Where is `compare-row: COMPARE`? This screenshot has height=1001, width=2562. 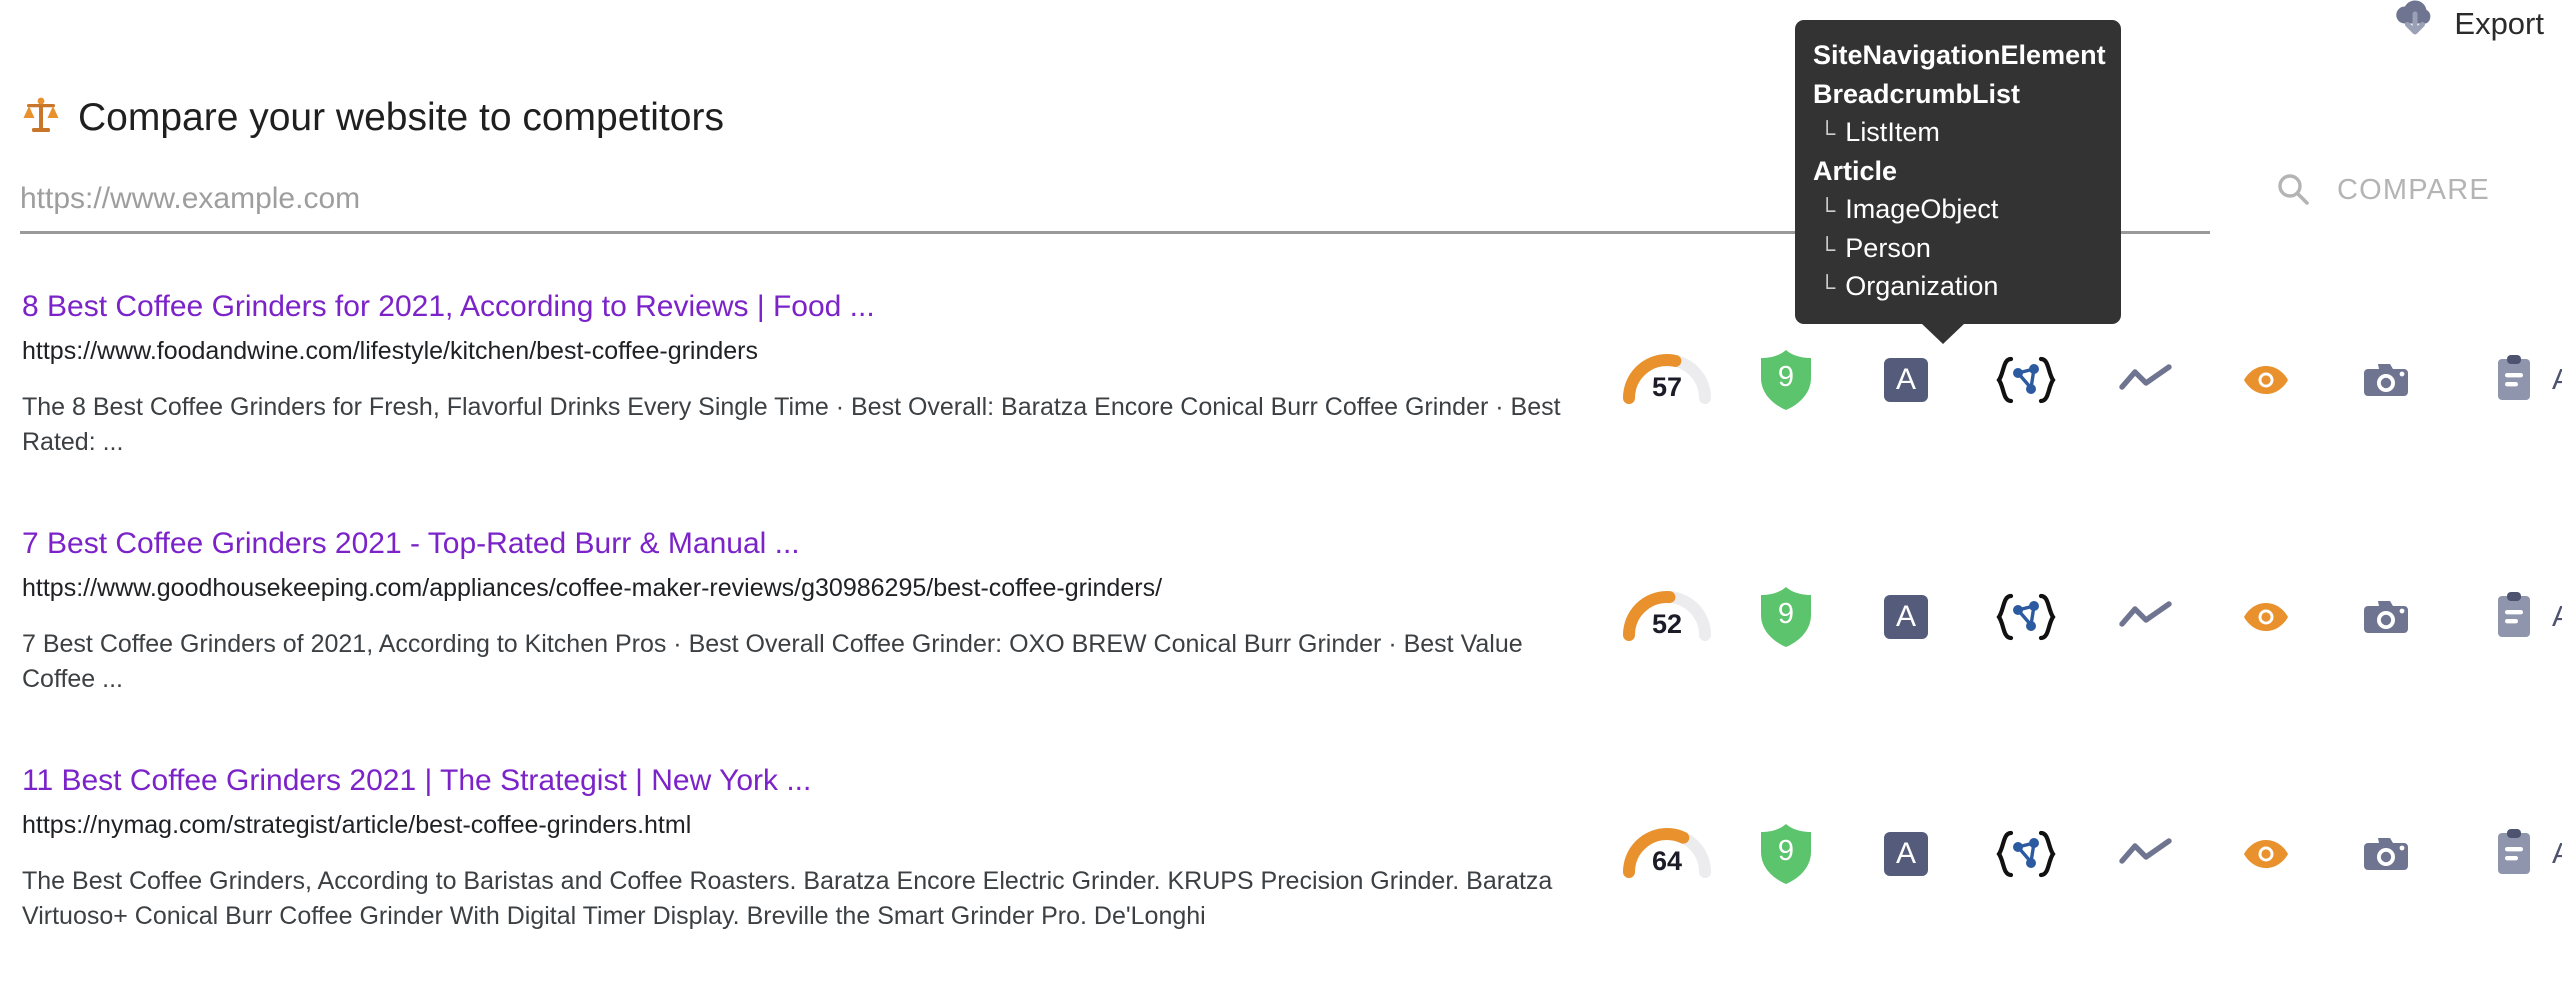 compare-row: COMPARE is located at coordinates (1281, 204).